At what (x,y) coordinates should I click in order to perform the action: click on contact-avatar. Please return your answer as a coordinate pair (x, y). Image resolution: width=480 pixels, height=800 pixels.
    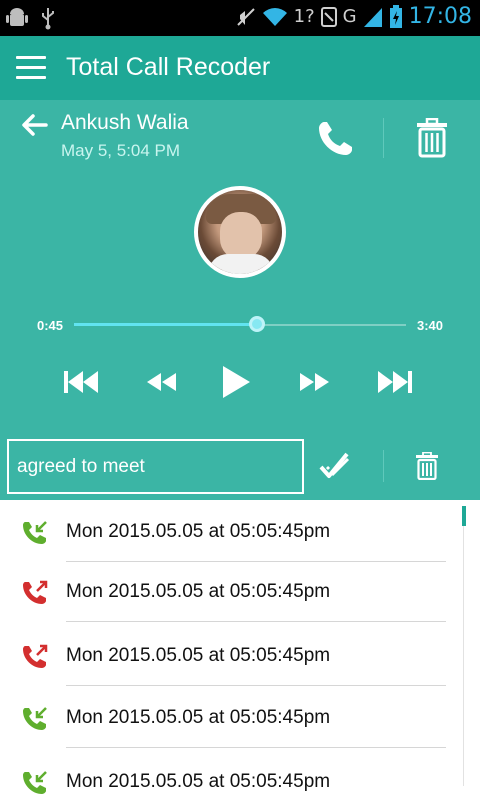
    Looking at the image, I should click on (240, 232).